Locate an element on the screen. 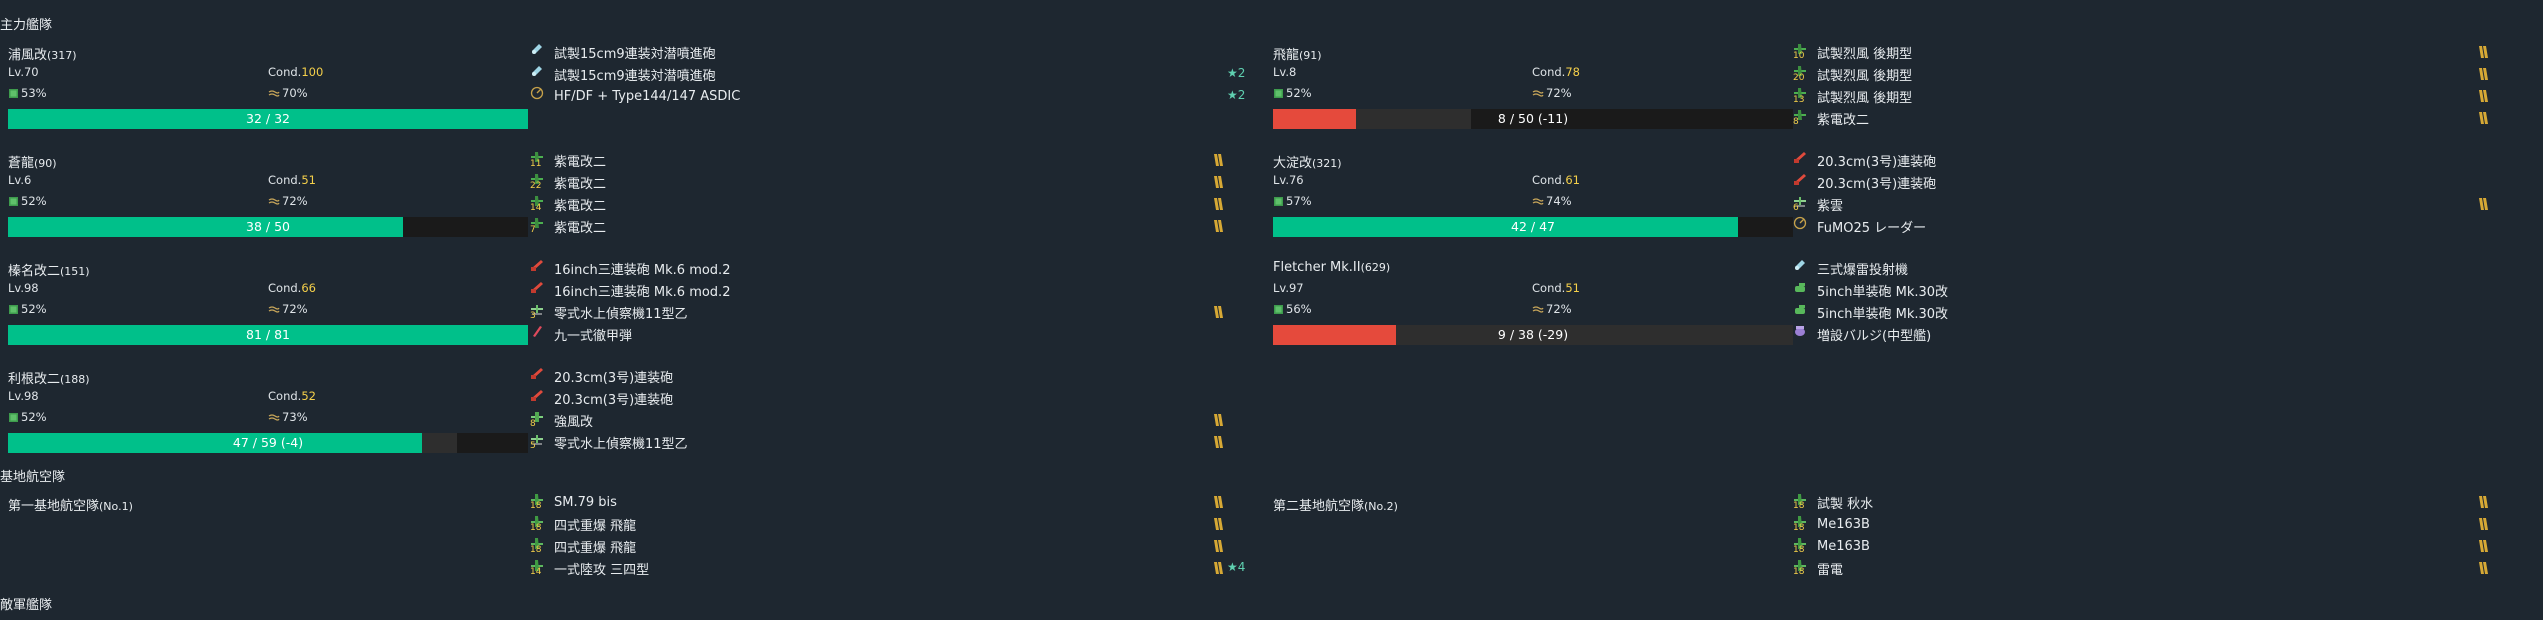 This screenshot has height=620, width=2543. ship-condition: Cond.78 is located at coordinates (1556, 72).